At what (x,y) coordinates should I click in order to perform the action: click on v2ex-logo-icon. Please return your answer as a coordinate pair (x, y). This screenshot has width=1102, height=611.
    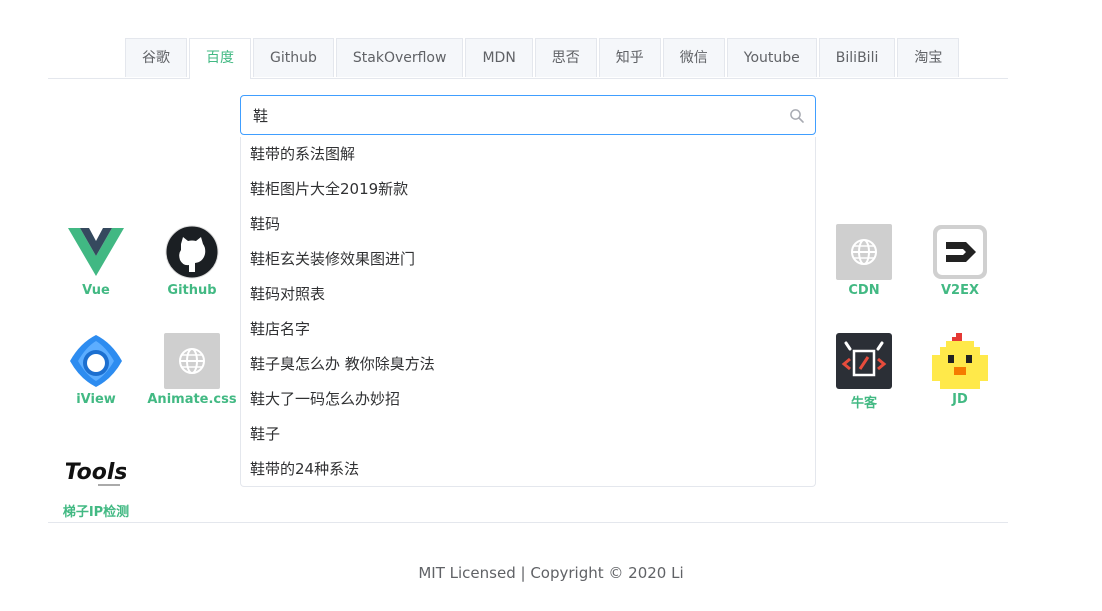
    Looking at the image, I should click on (960, 252).